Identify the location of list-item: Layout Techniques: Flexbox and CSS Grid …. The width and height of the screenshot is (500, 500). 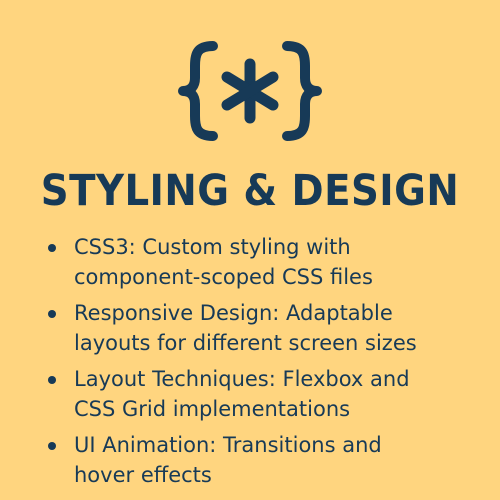
(269, 394).